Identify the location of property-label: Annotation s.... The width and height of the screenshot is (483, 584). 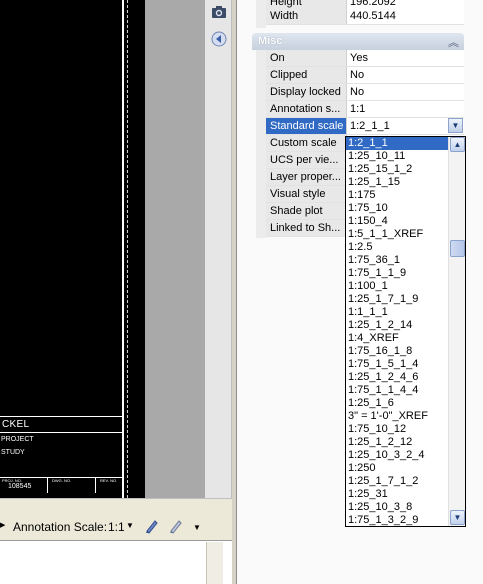
(306, 109).